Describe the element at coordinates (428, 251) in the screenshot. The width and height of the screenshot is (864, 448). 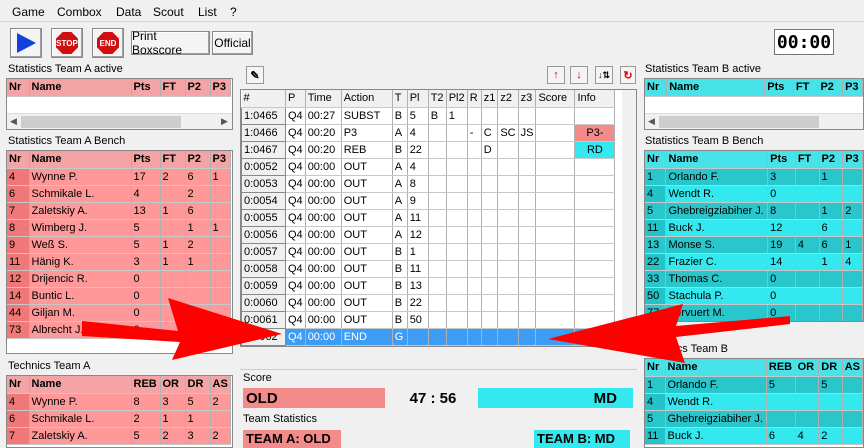
I see `table-row: 0:0057 Q4 00:00 OUT B 1` at that location.